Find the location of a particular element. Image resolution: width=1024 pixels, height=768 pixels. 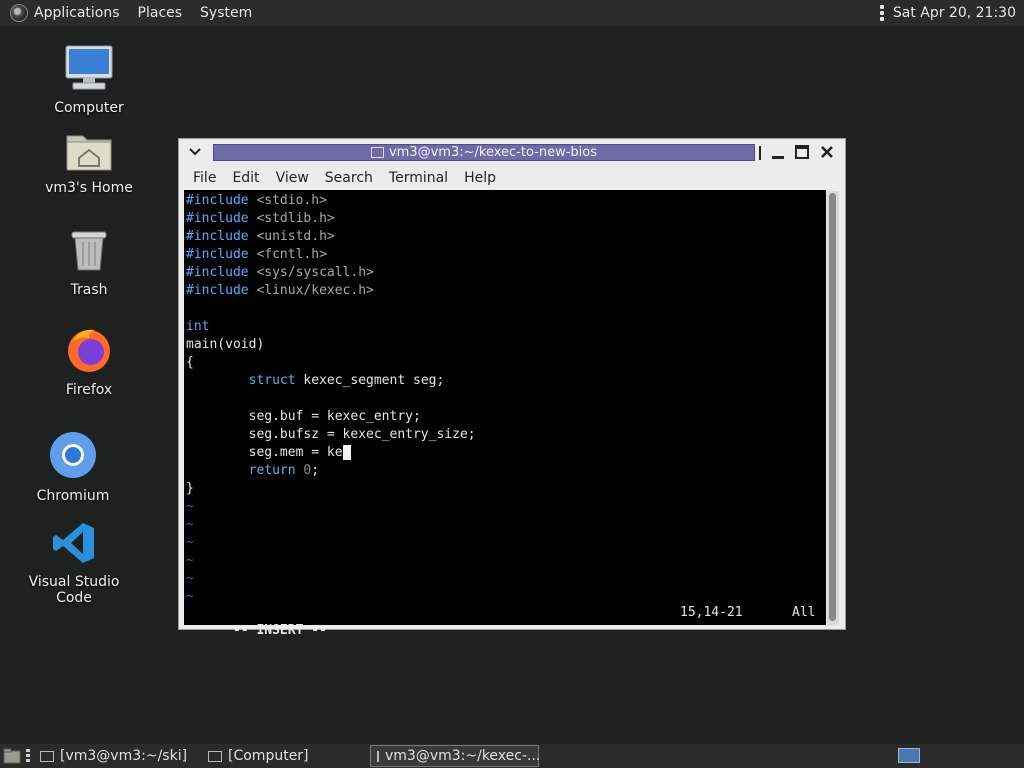

places-menu: Places is located at coordinates (160, 13).